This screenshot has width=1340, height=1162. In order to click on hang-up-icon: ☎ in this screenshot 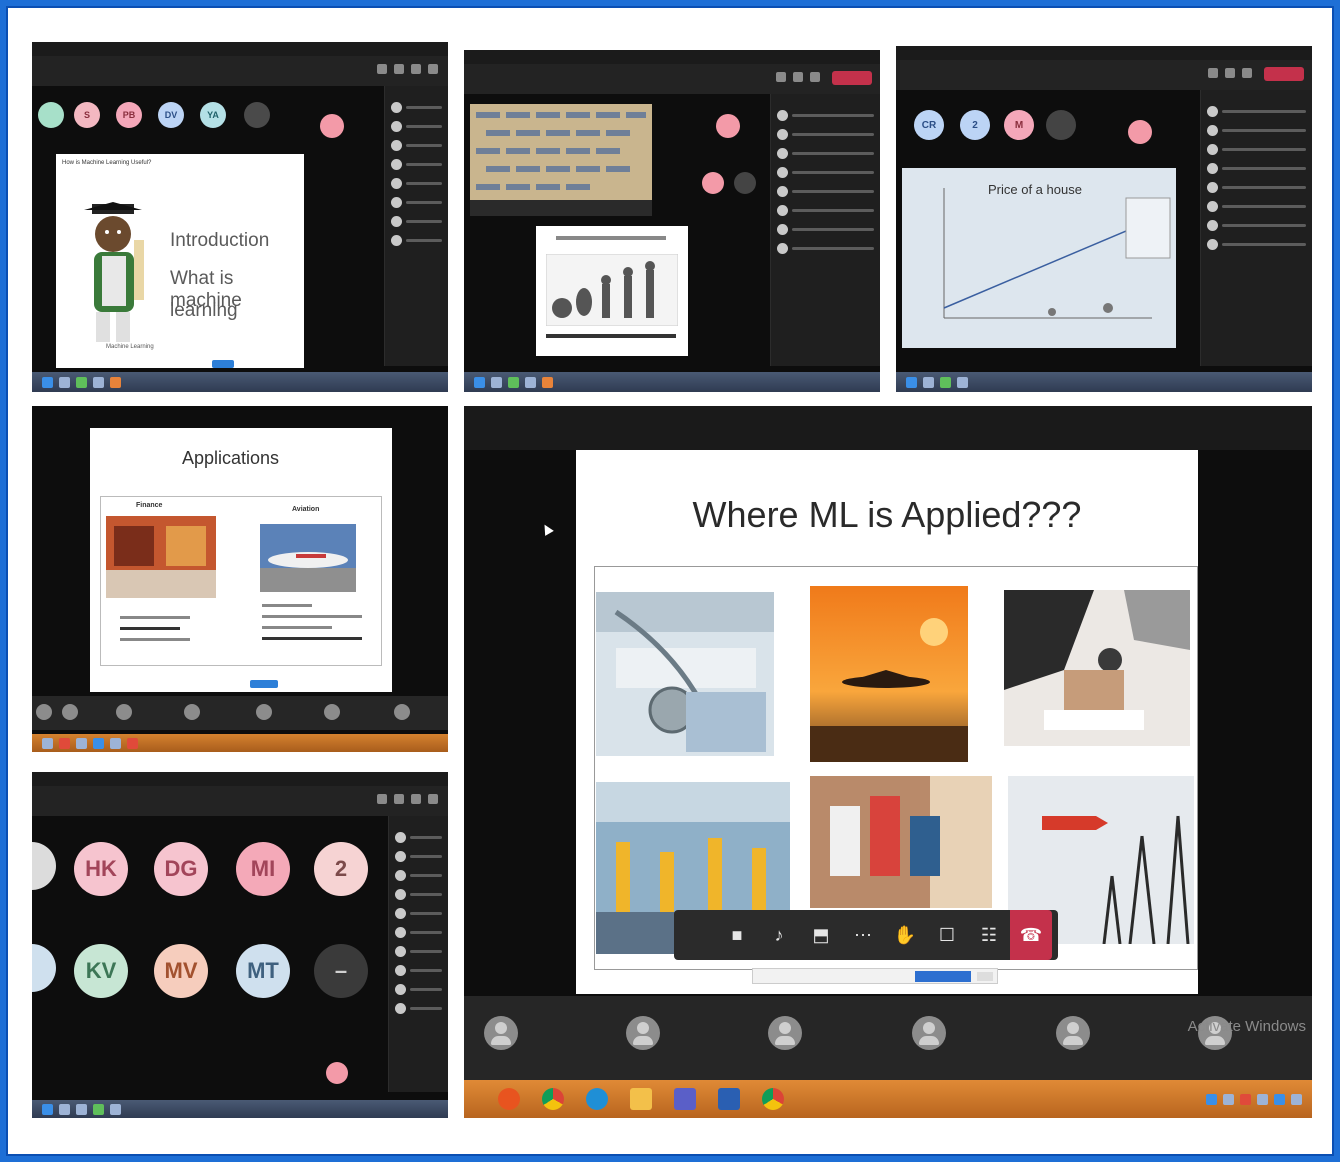, I will do `click(1031, 935)`.